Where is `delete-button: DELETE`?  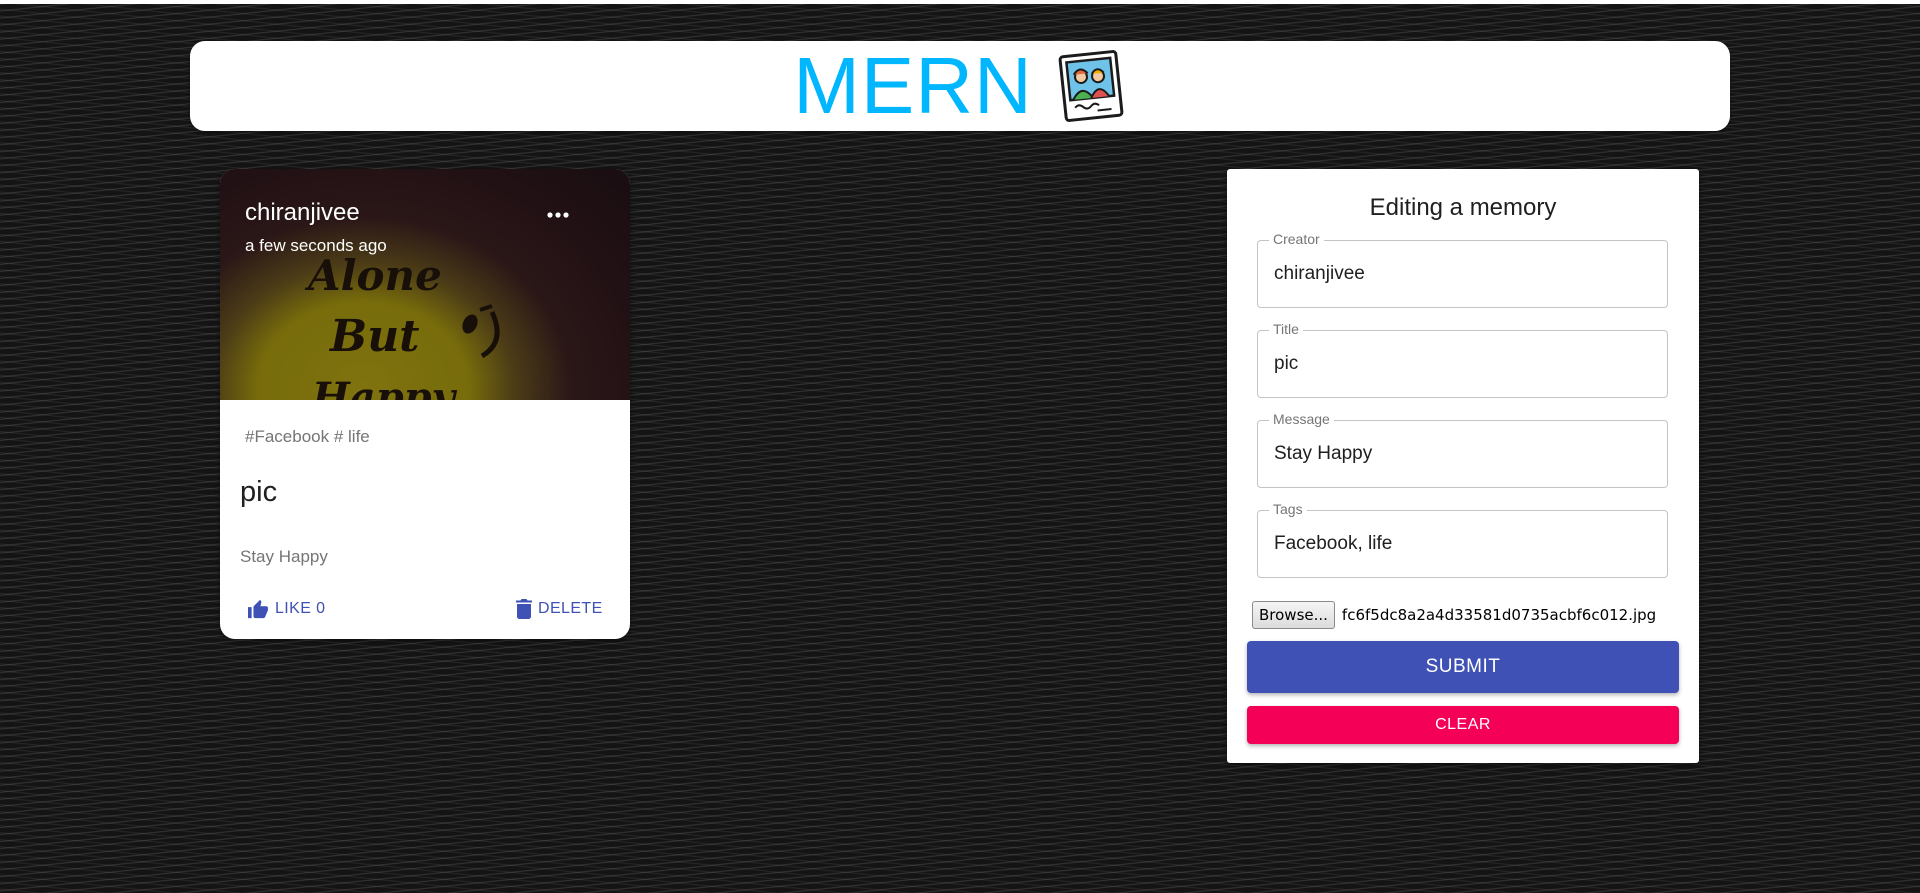
delete-button: DELETE is located at coordinates (559, 609).